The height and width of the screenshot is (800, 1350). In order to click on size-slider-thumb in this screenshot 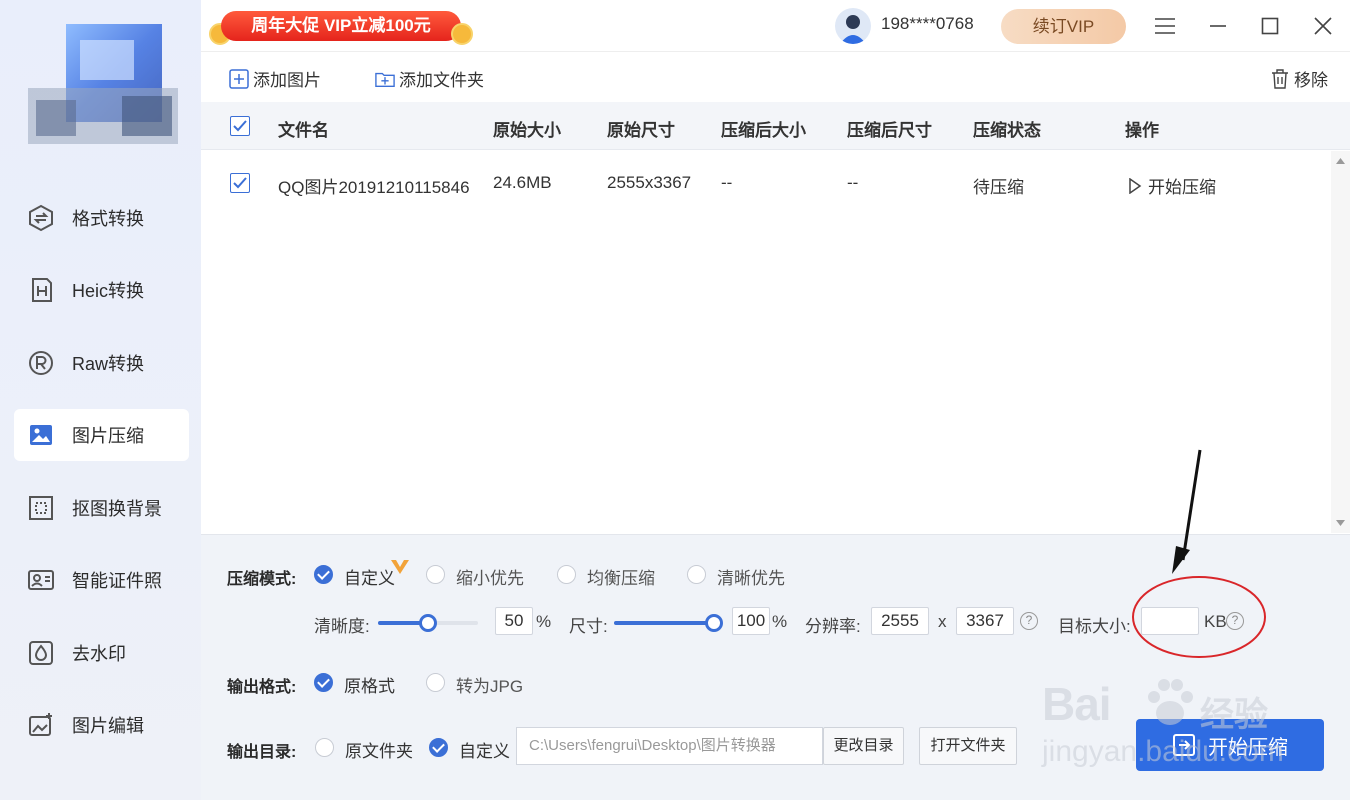, I will do `click(714, 623)`.